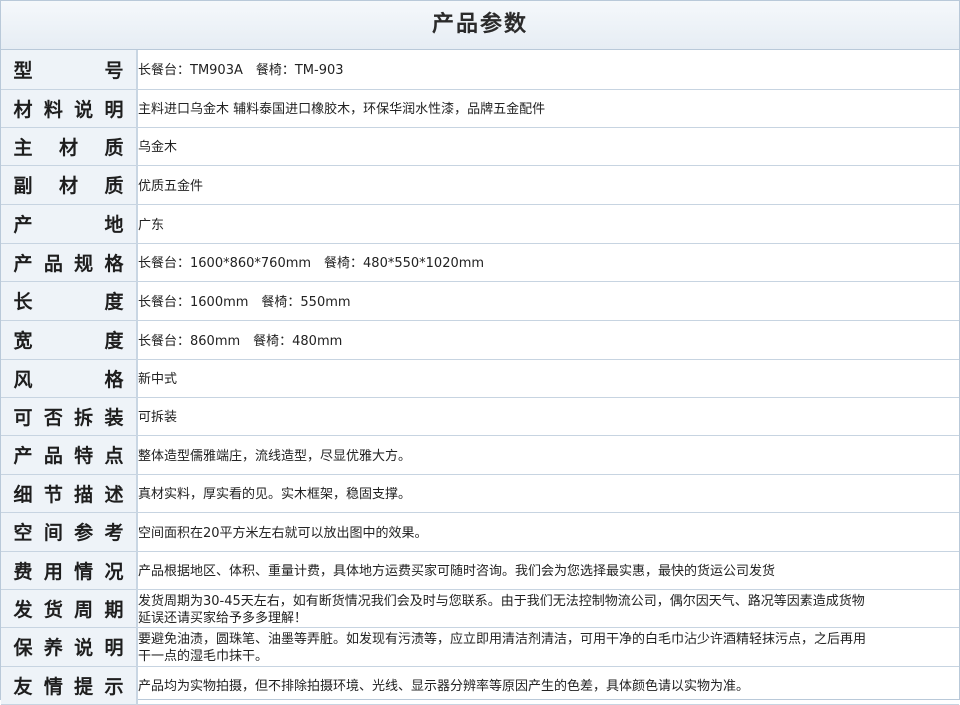 This screenshot has width=960, height=705. I want to click on row-label-main-material: 主 材 质, so click(68, 147).